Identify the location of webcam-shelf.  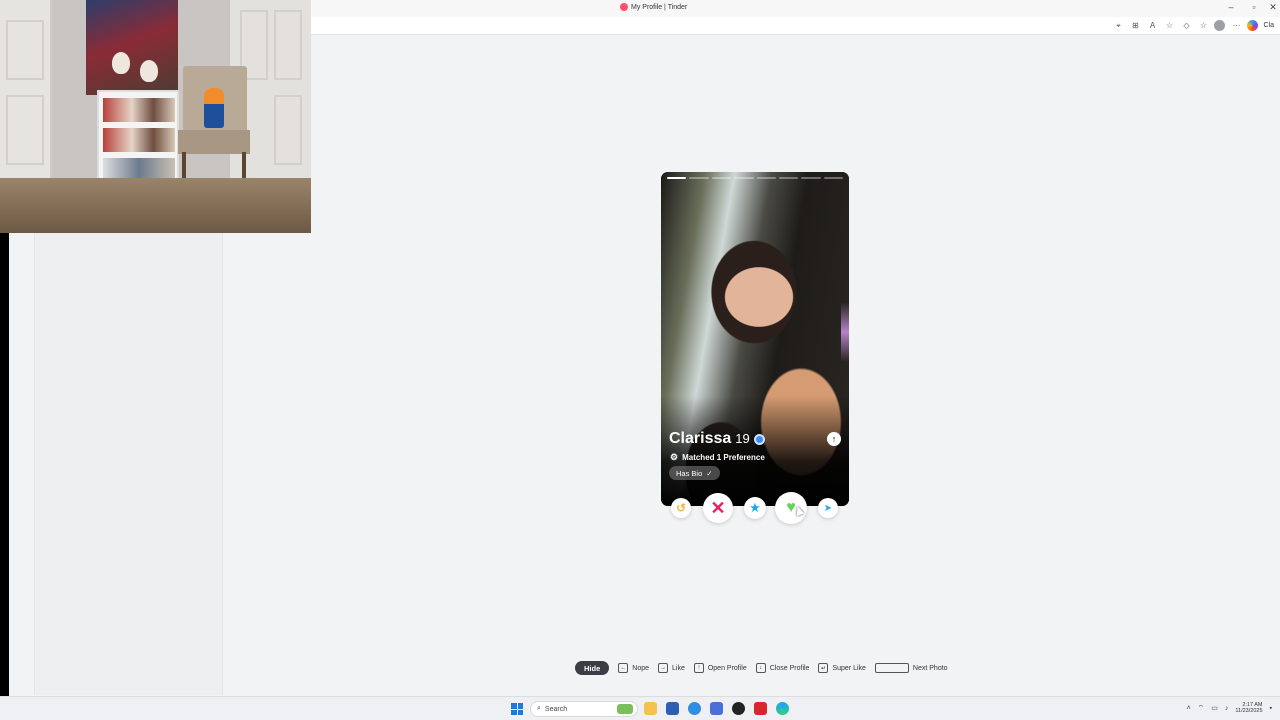
(138, 139).